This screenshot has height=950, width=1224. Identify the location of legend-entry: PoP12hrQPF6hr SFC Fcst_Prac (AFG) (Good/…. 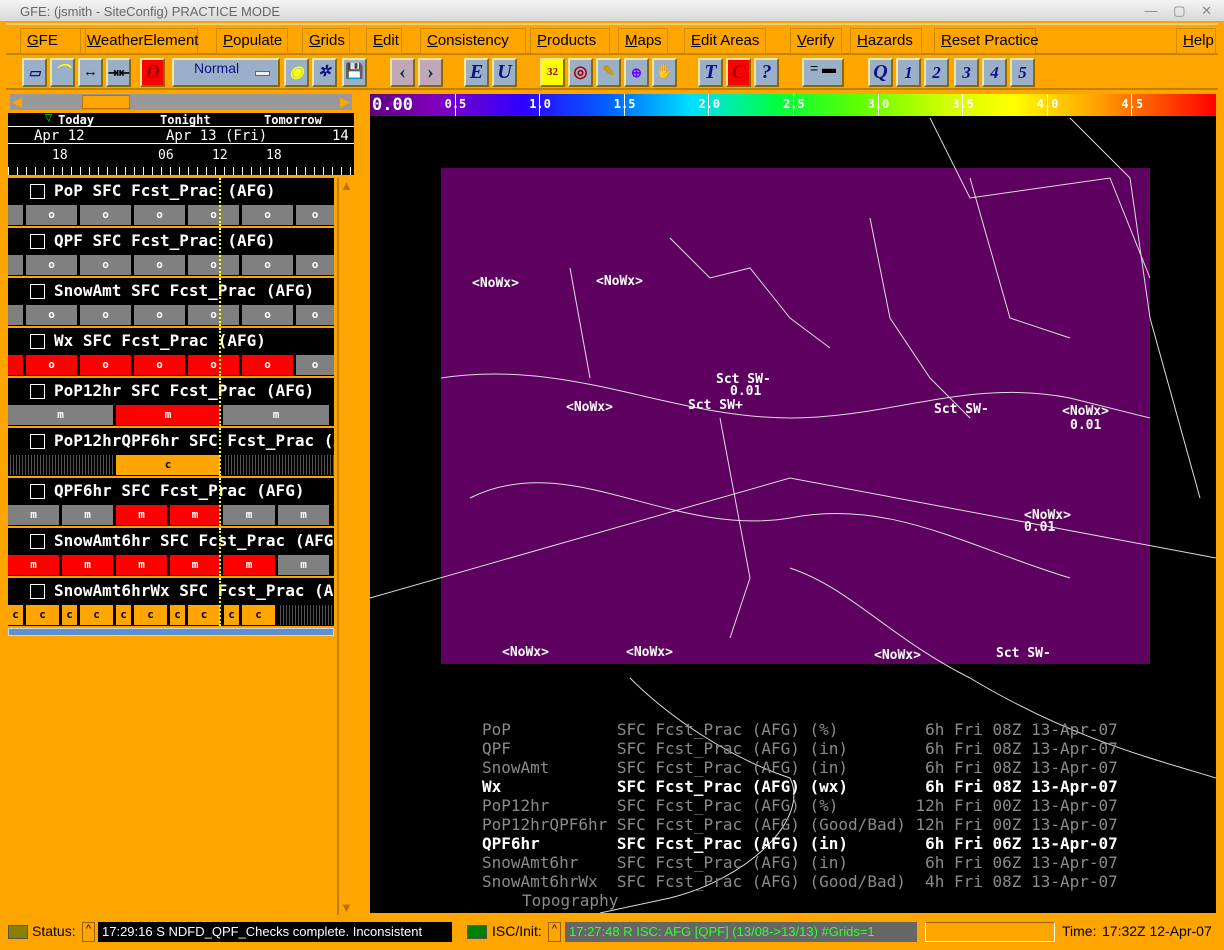
(800, 824).